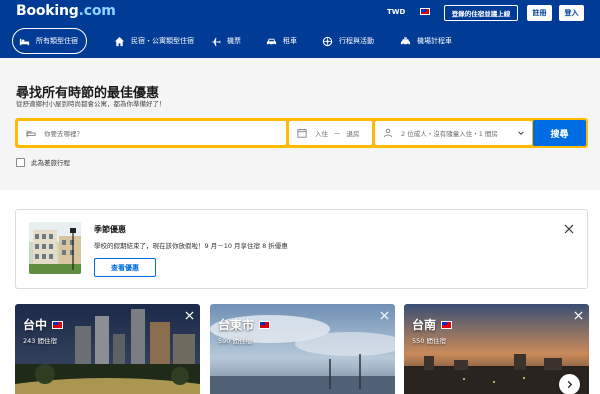 The image size is (600, 394). I want to click on plane-icon, so click(215, 41).